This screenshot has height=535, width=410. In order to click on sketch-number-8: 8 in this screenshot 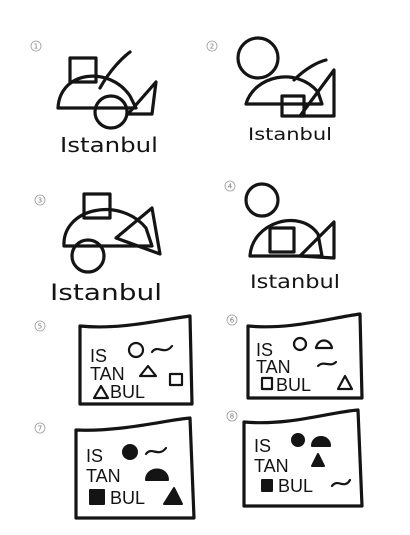, I will do `click(232, 416)`.